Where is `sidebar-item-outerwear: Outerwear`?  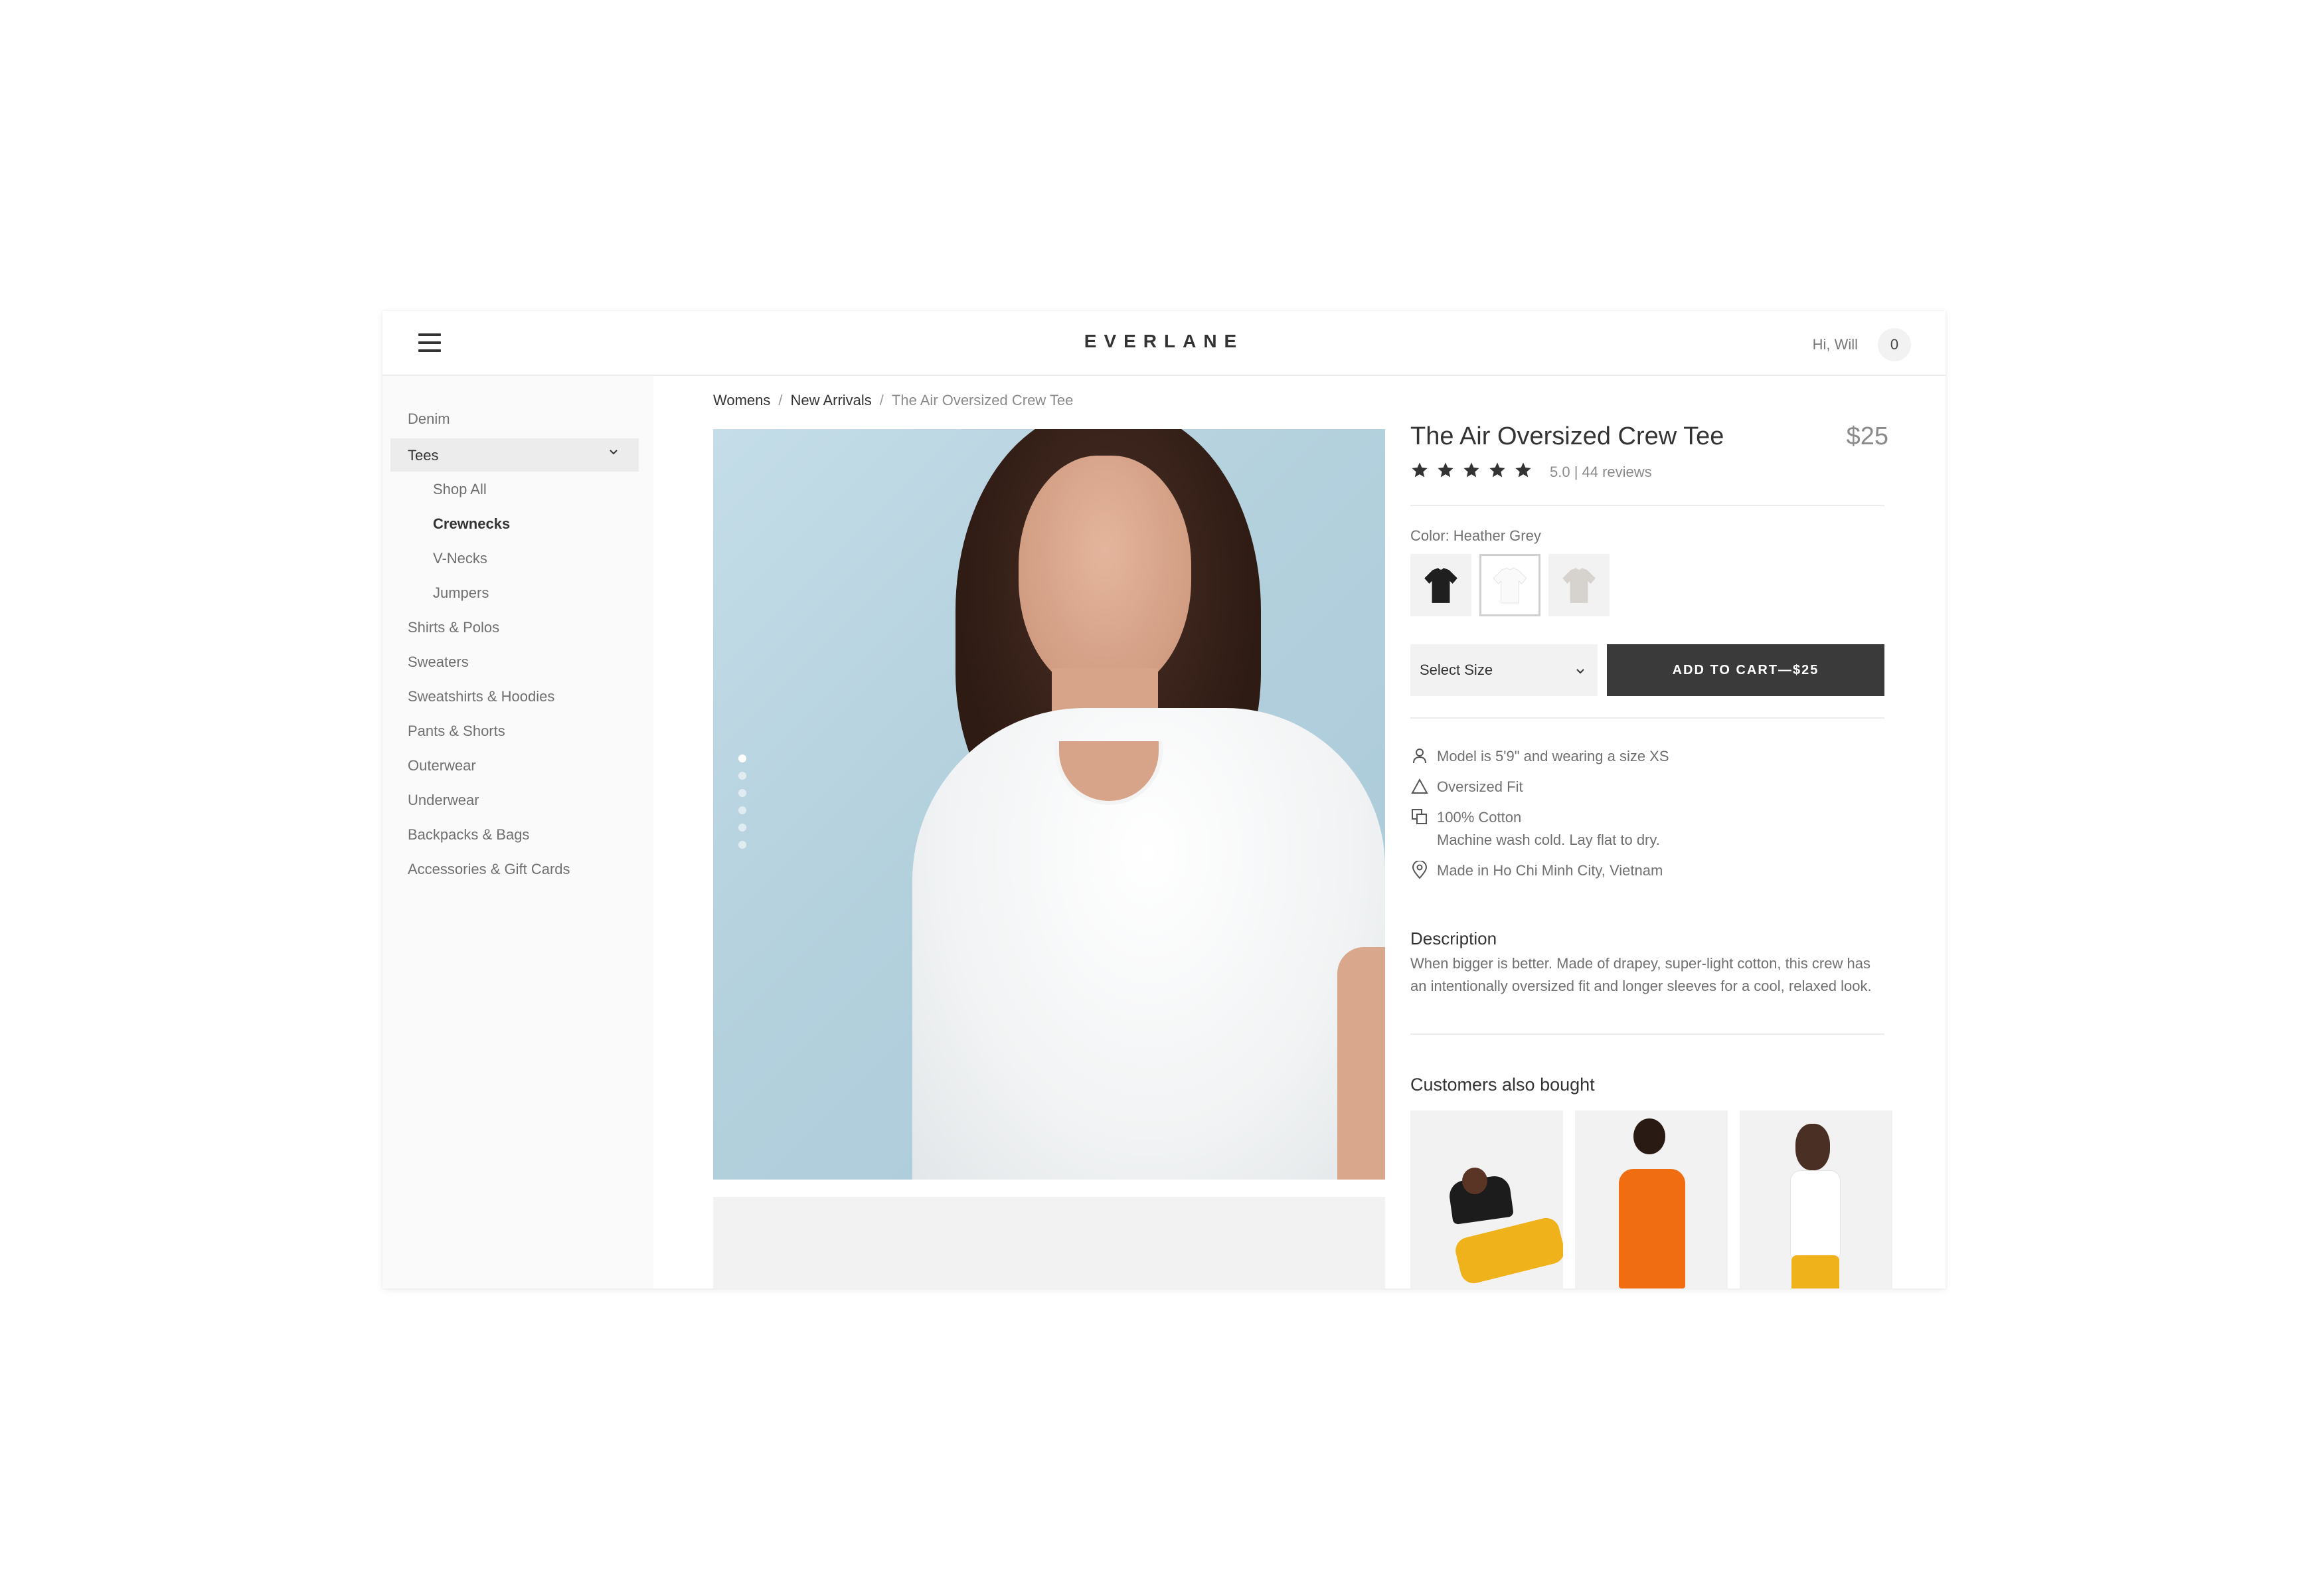
sidebar-item-outerwear: Outerwear is located at coordinates (442, 765).